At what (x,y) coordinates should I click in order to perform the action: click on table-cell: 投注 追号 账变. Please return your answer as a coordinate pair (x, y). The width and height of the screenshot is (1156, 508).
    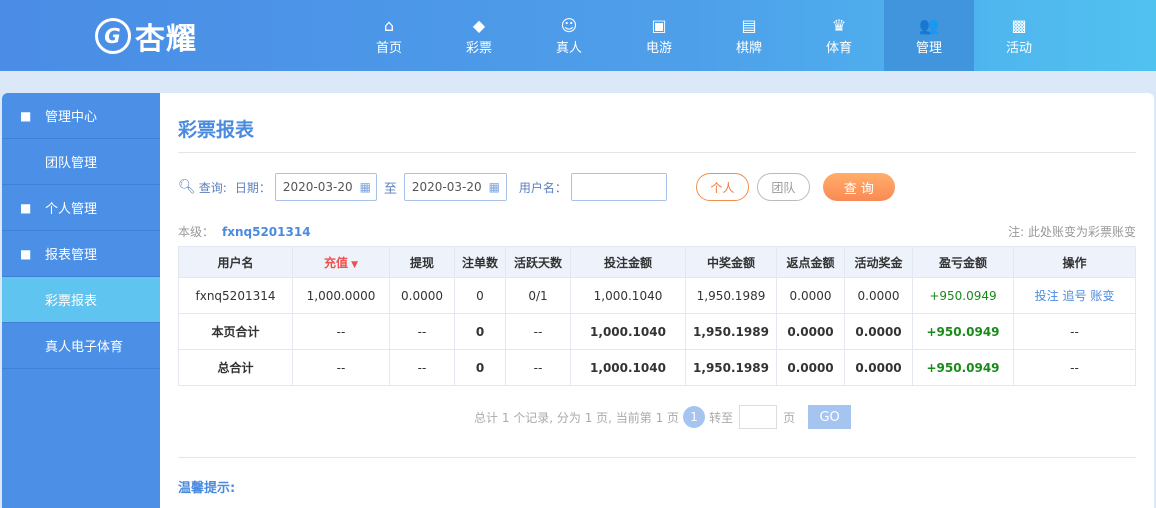
    Looking at the image, I should click on (1074, 295).